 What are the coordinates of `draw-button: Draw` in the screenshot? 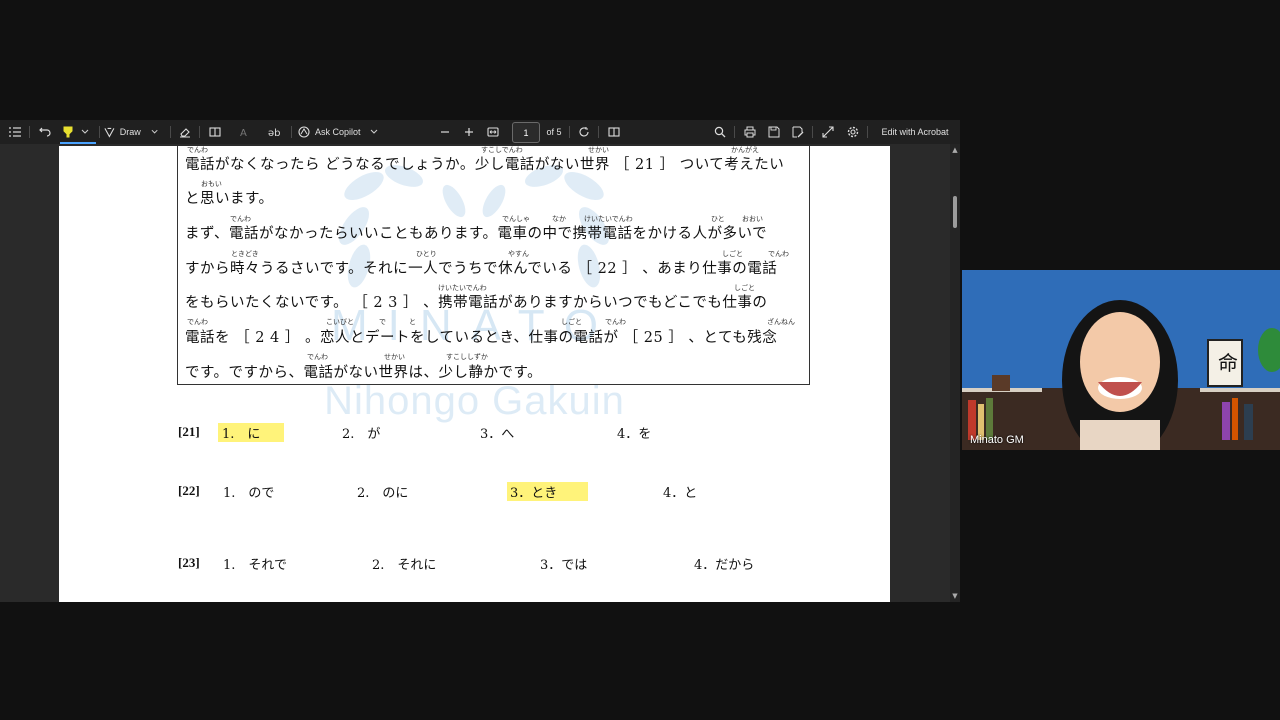 It's located at (131, 132).